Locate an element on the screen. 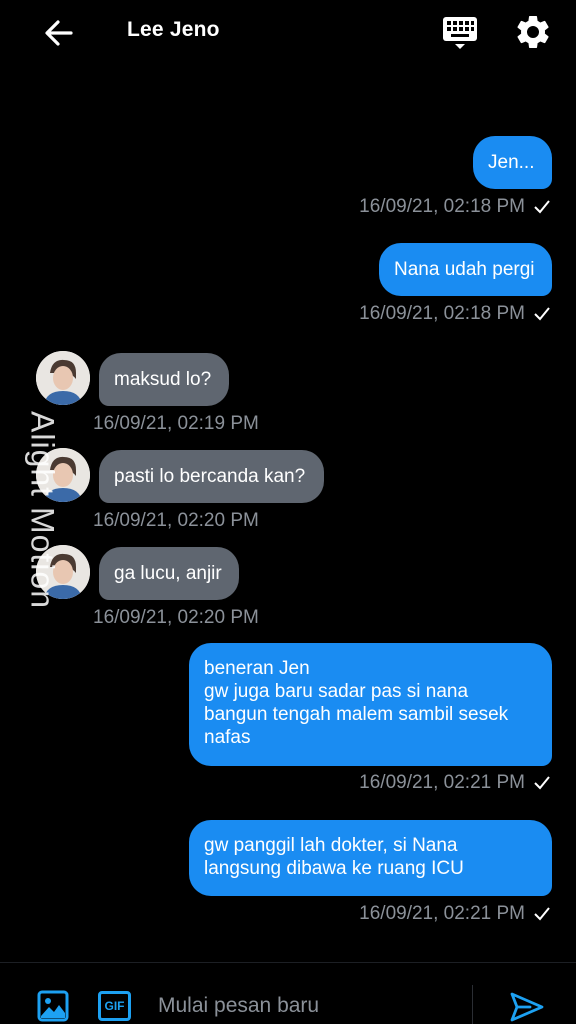  contact-photo is located at coordinates (63, 378).